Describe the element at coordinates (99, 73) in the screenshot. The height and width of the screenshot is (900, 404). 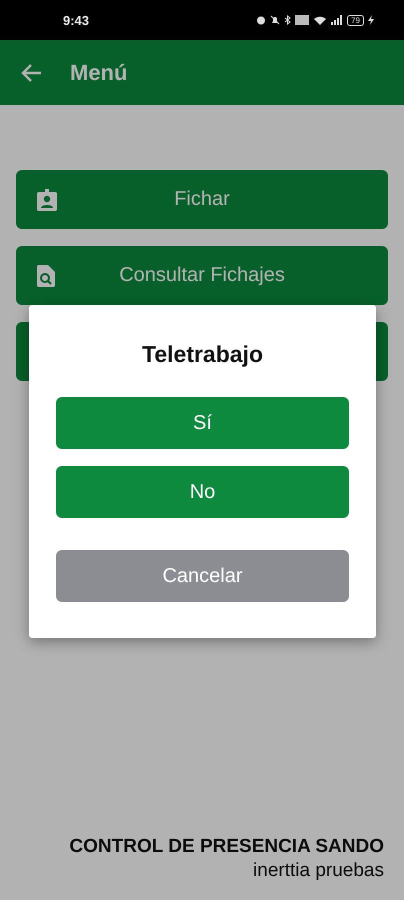
I see `app-title: Menú` at that location.